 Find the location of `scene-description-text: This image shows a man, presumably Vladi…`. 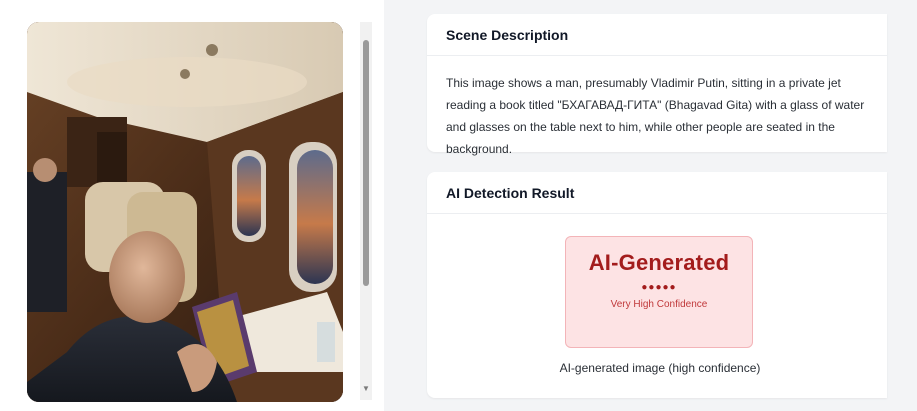

scene-description-text: This image shows a man, presumably Vladi… is located at coordinates (655, 116).